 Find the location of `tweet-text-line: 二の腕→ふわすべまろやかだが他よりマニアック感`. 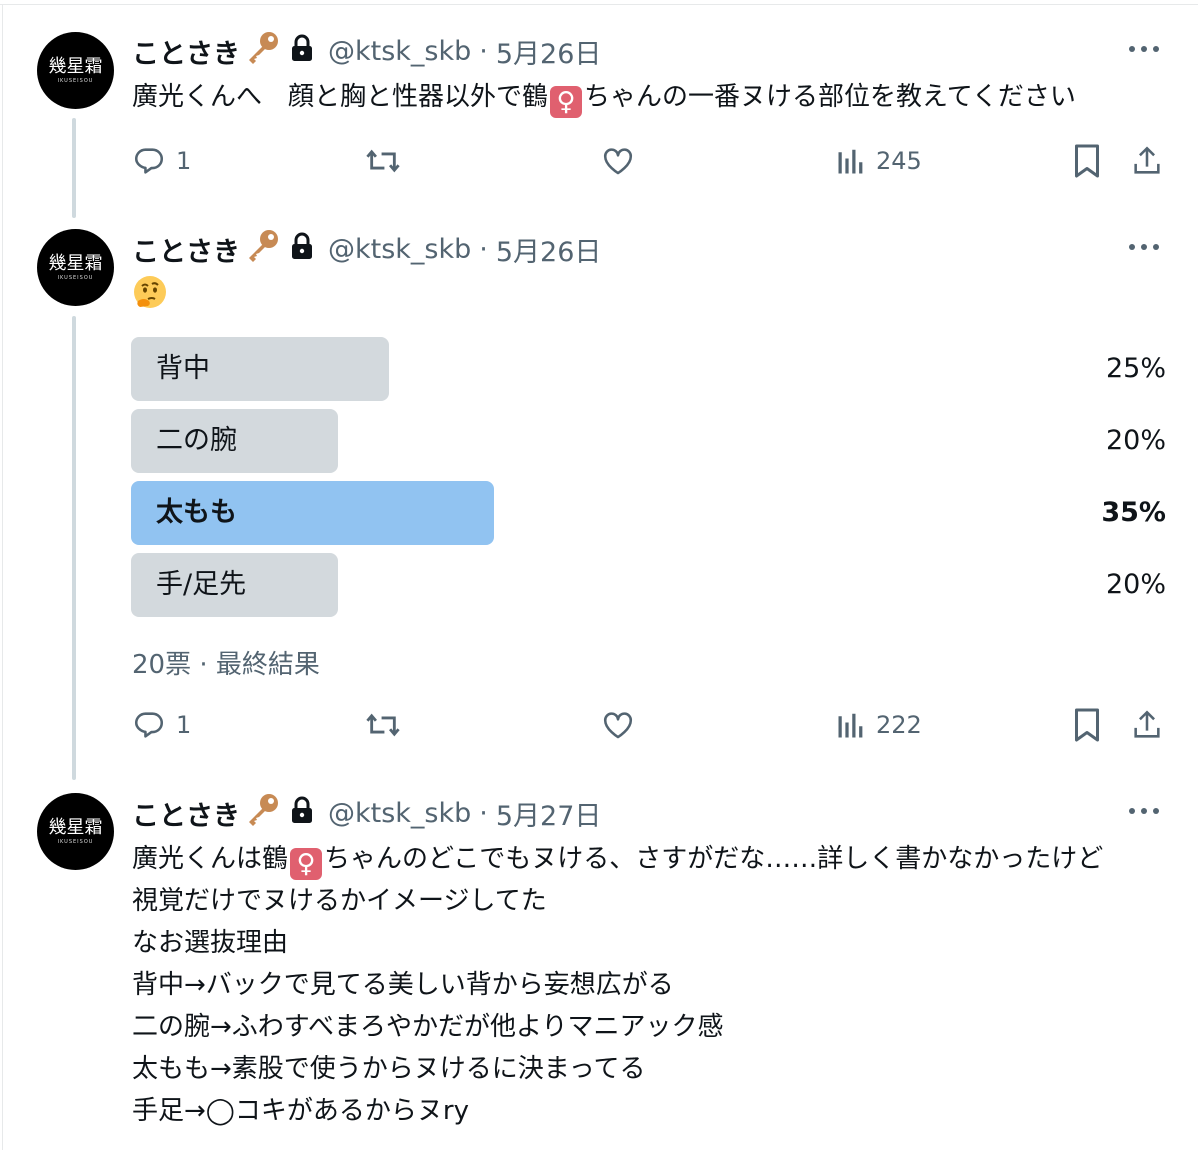

tweet-text-line: 二の腕→ふわすべまろやかだが他よりマニアック感 is located at coordinates (428, 1027).